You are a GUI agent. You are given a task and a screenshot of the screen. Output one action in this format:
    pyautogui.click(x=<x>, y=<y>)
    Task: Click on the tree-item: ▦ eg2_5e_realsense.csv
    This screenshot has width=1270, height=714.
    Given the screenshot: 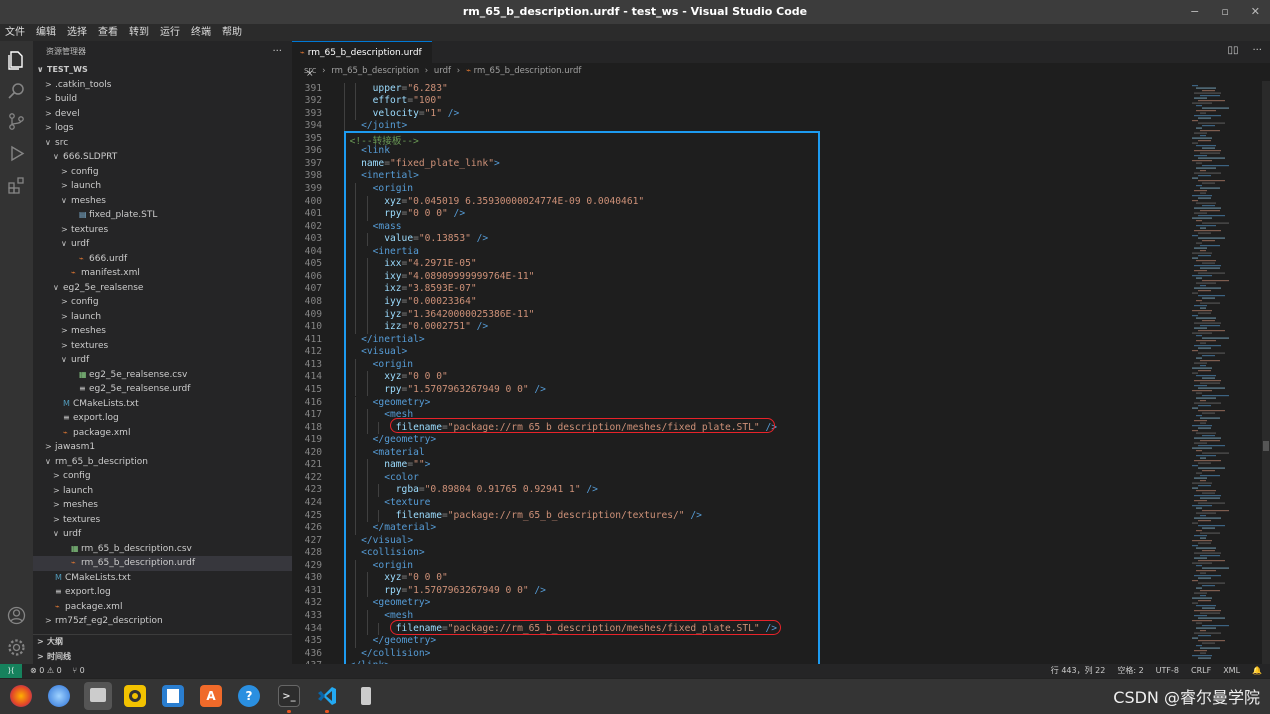 What is the action you would take?
    pyautogui.click(x=162, y=375)
    